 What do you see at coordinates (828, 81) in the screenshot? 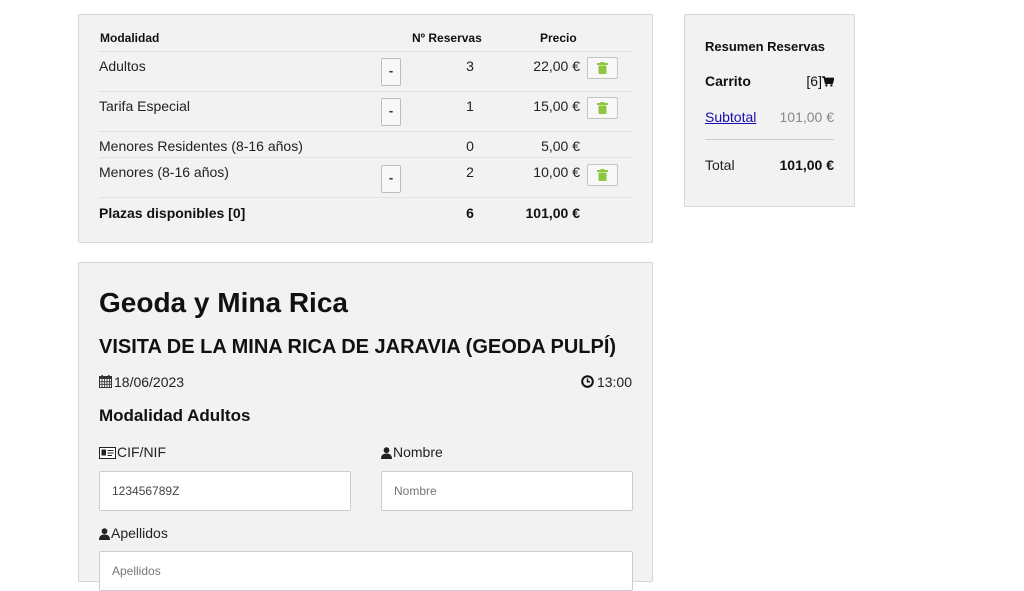
I see `shopping-cart-icon` at bounding box center [828, 81].